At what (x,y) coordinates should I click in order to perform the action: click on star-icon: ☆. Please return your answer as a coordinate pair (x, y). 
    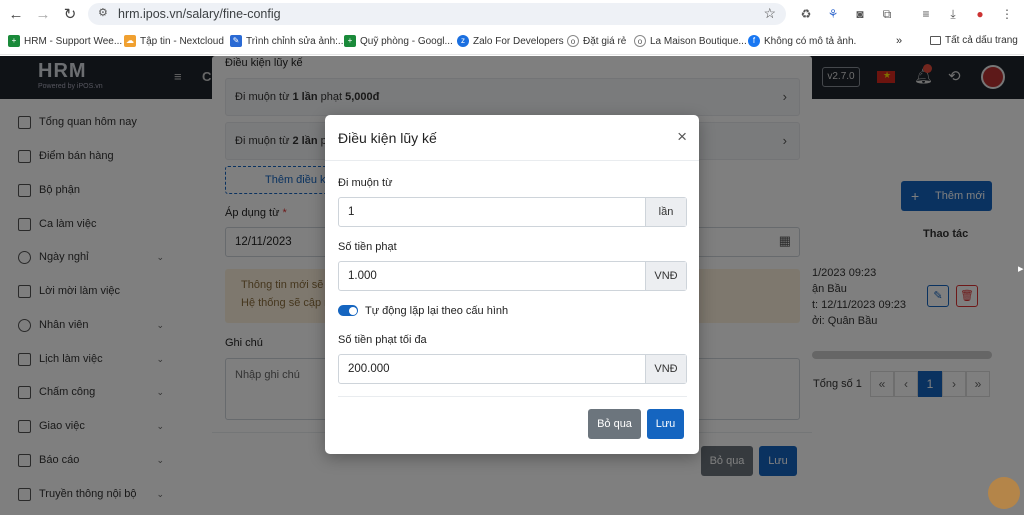
    Looking at the image, I should click on (769, 13).